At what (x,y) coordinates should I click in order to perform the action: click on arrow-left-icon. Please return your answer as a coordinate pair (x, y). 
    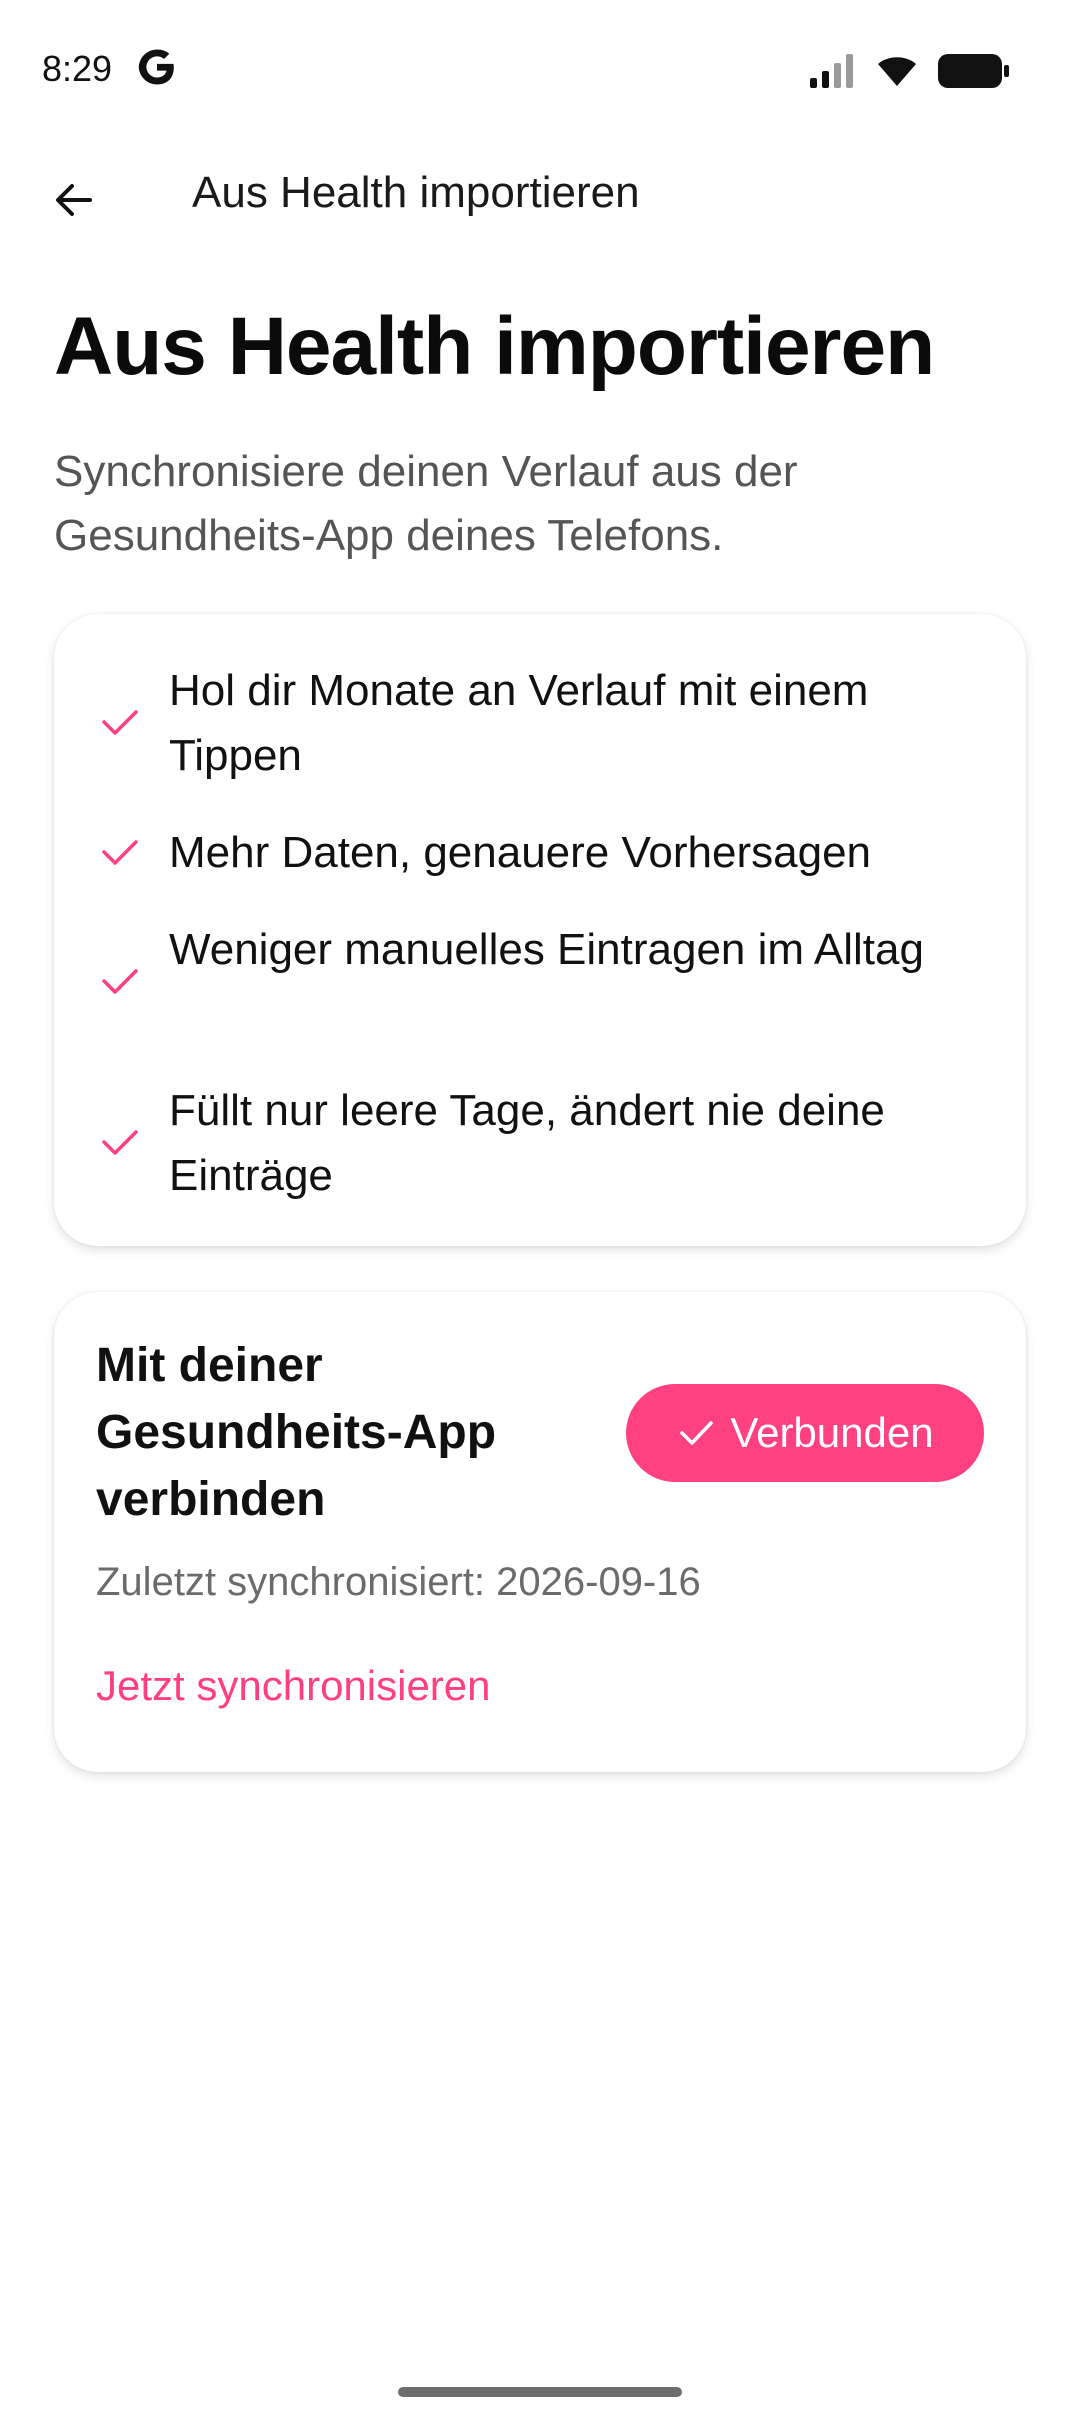
    Looking at the image, I should click on (74, 200).